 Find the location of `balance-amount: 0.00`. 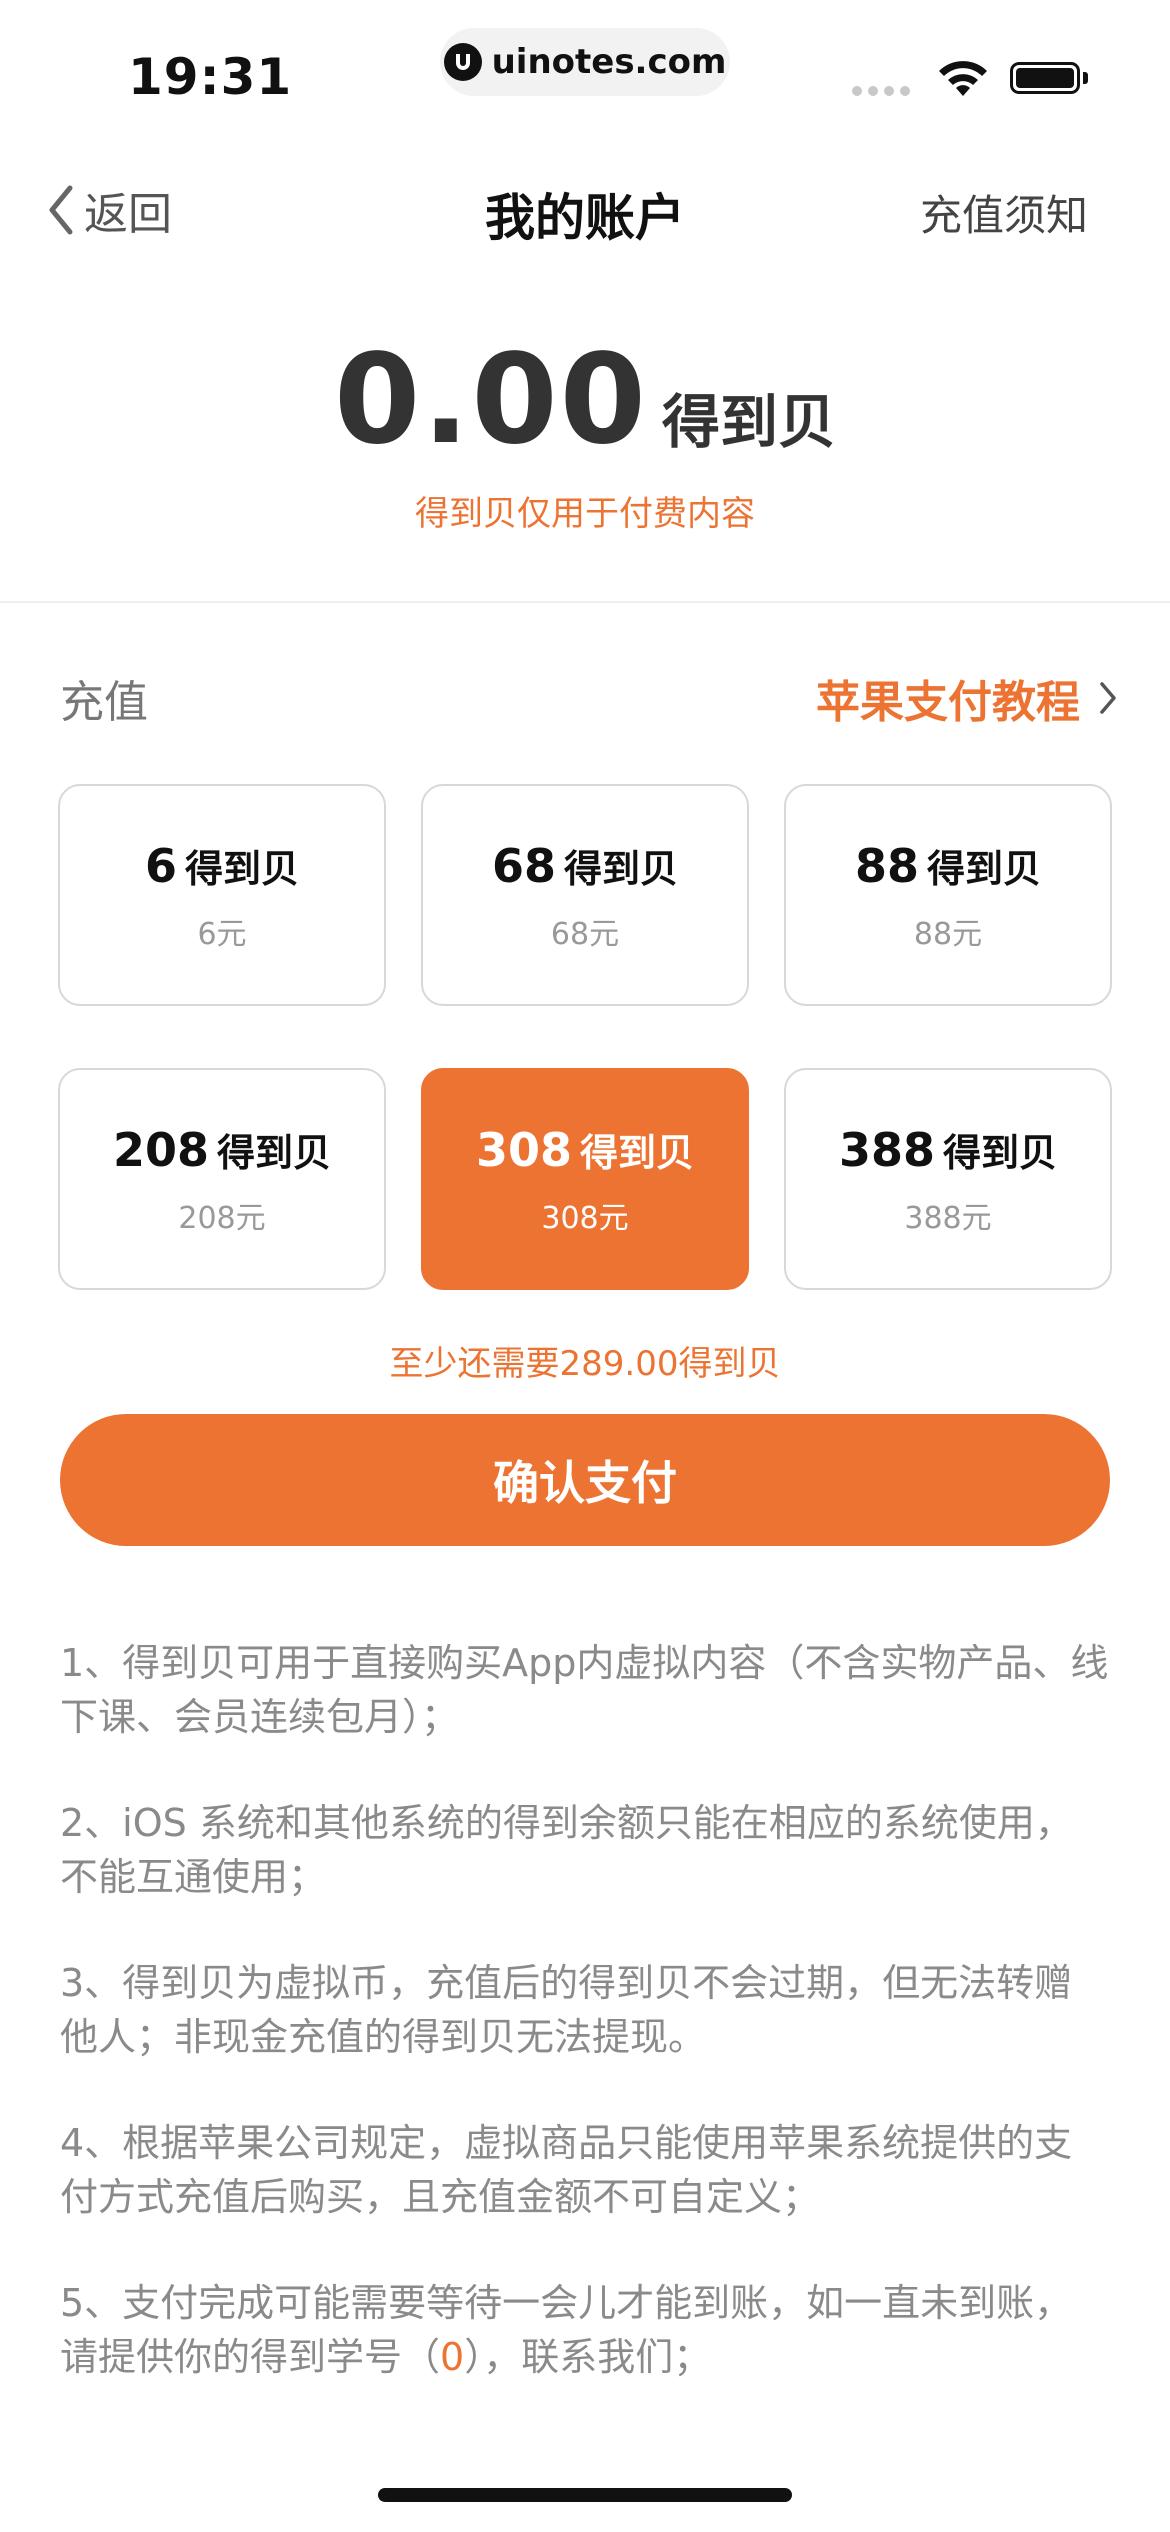

balance-amount: 0.00 is located at coordinates (491, 400).